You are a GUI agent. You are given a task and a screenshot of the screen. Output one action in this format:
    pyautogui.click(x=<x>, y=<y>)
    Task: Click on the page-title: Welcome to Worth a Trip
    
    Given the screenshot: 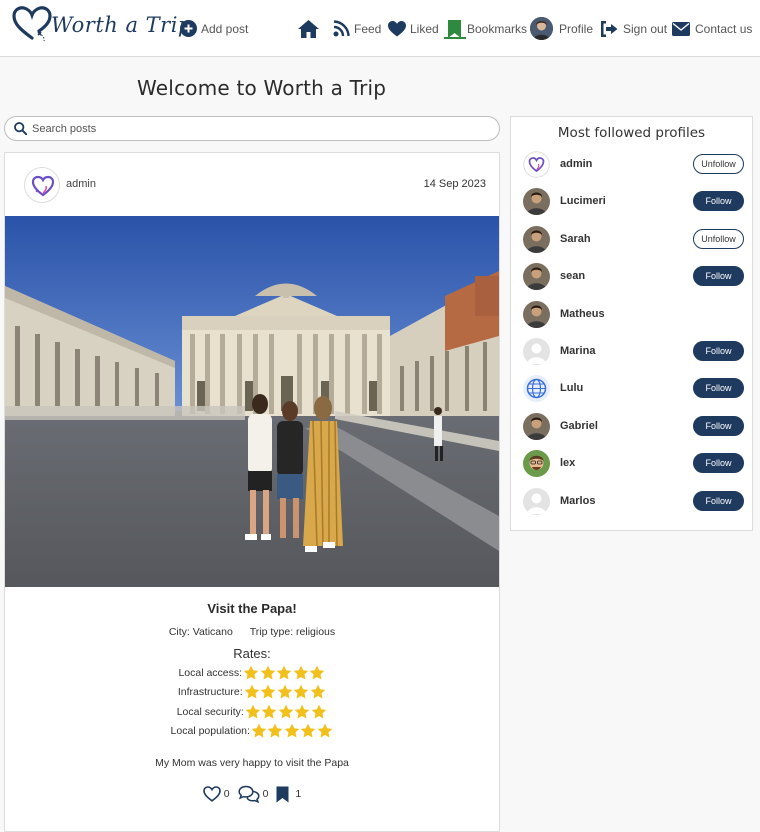 What is the action you would take?
    pyautogui.click(x=262, y=88)
    